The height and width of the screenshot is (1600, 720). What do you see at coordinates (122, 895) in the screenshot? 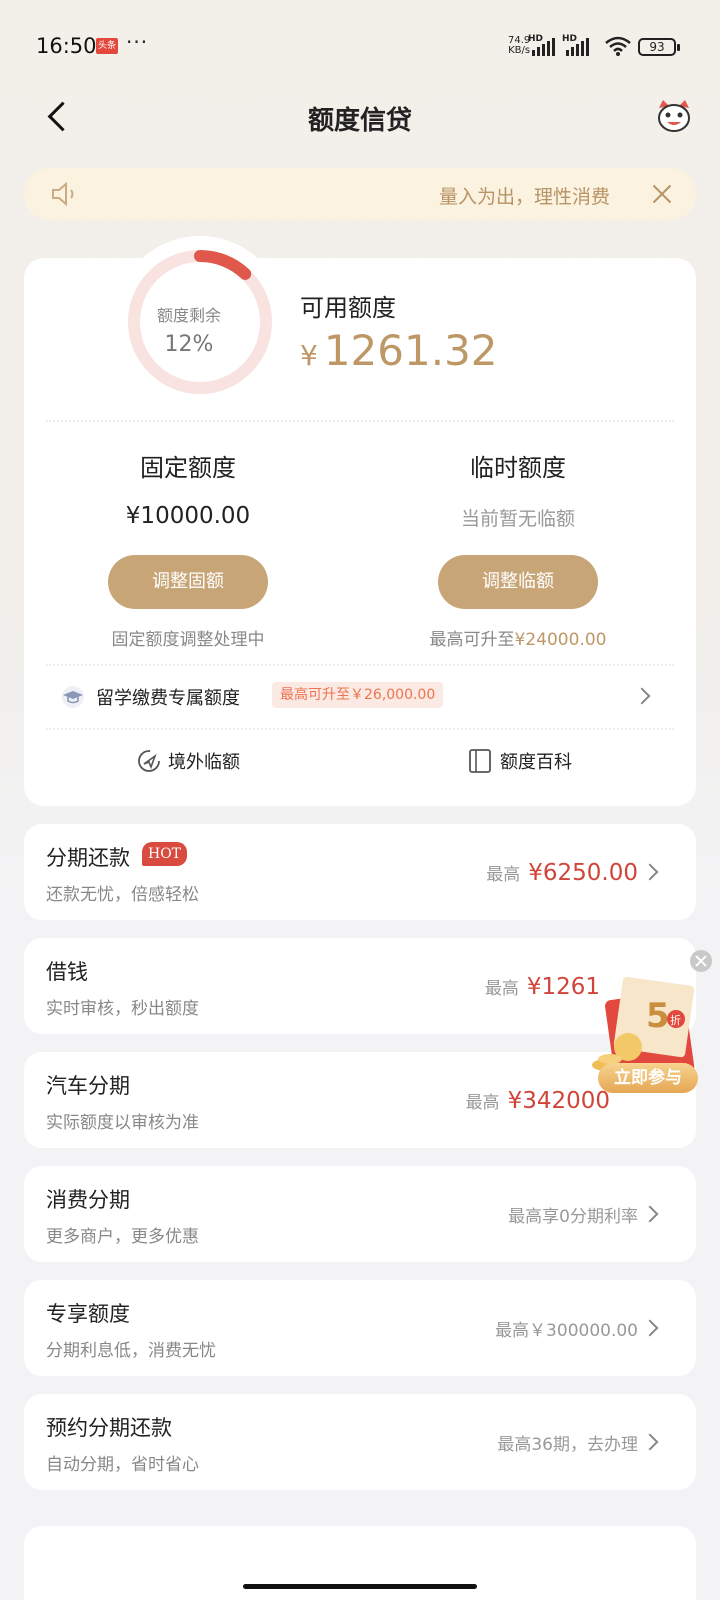
I see `service-subtitle: 还款无忧，倍感轻松` at bounding box center [122, 895].